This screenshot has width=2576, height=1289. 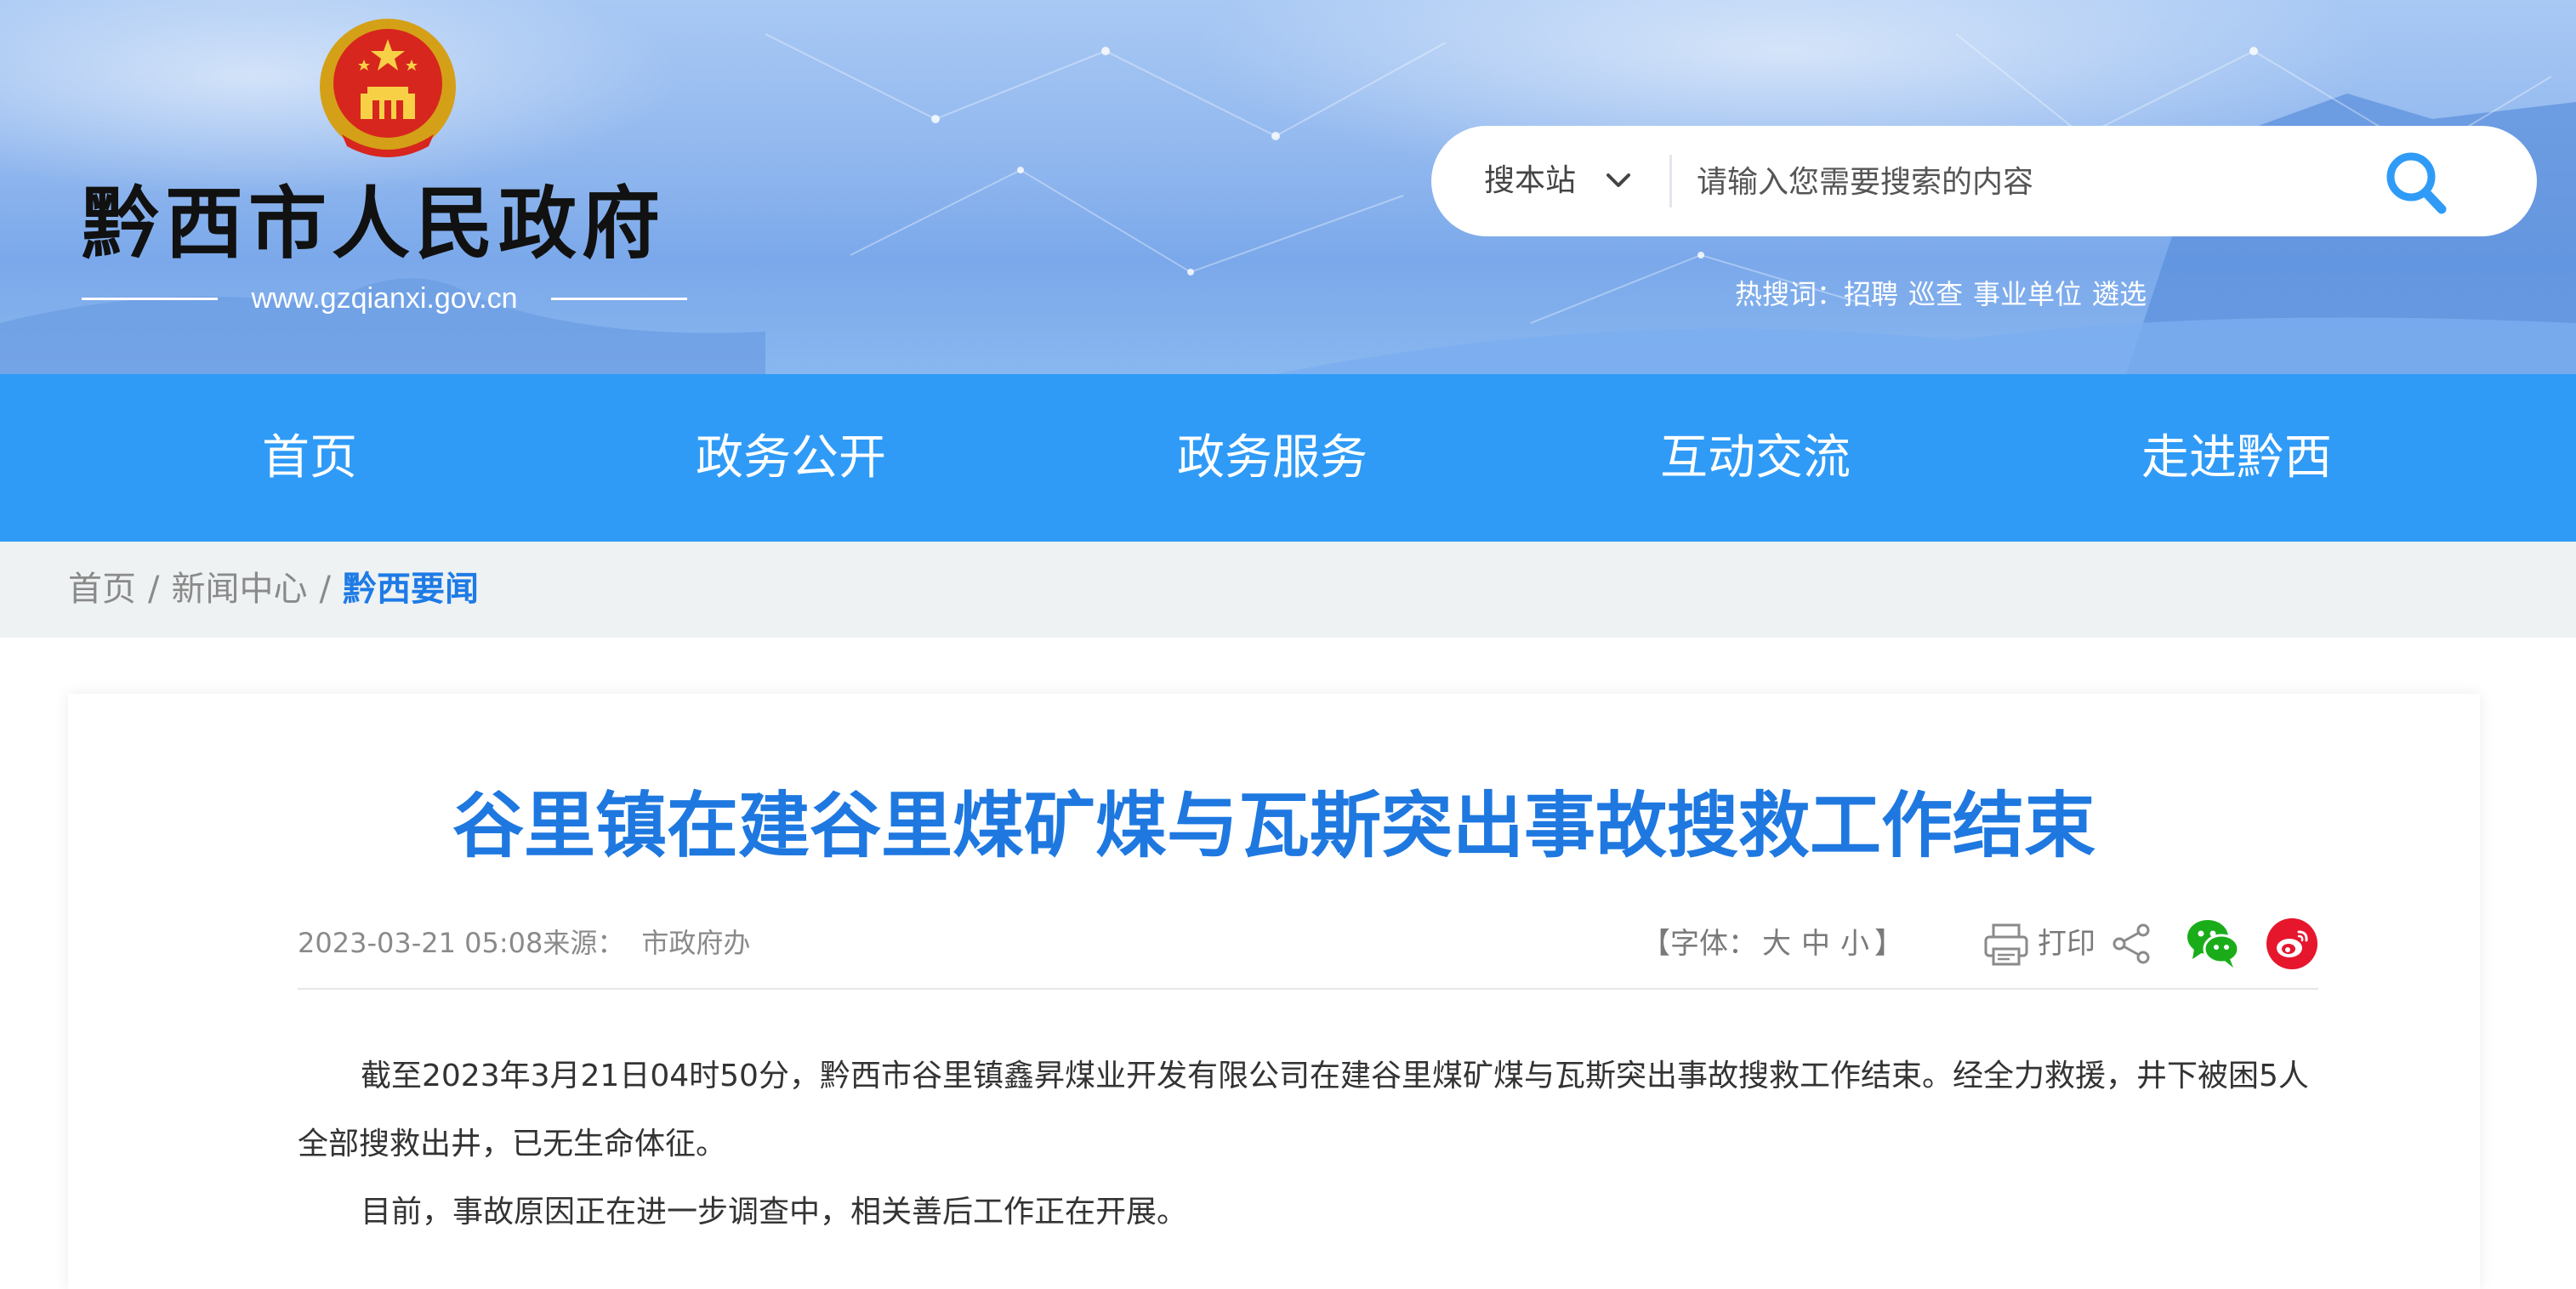 I want to click on search-scope-select: 搜本站, so click(x=1530, y=181).